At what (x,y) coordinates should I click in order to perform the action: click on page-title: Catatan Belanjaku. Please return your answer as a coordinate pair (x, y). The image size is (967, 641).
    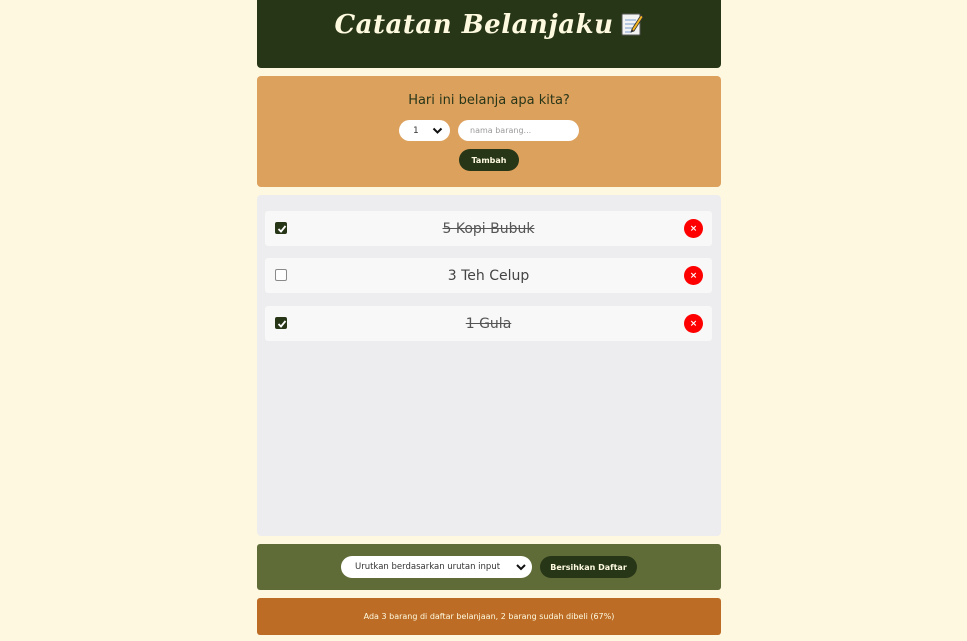
    Looking at the image, I should click on (489, 25).